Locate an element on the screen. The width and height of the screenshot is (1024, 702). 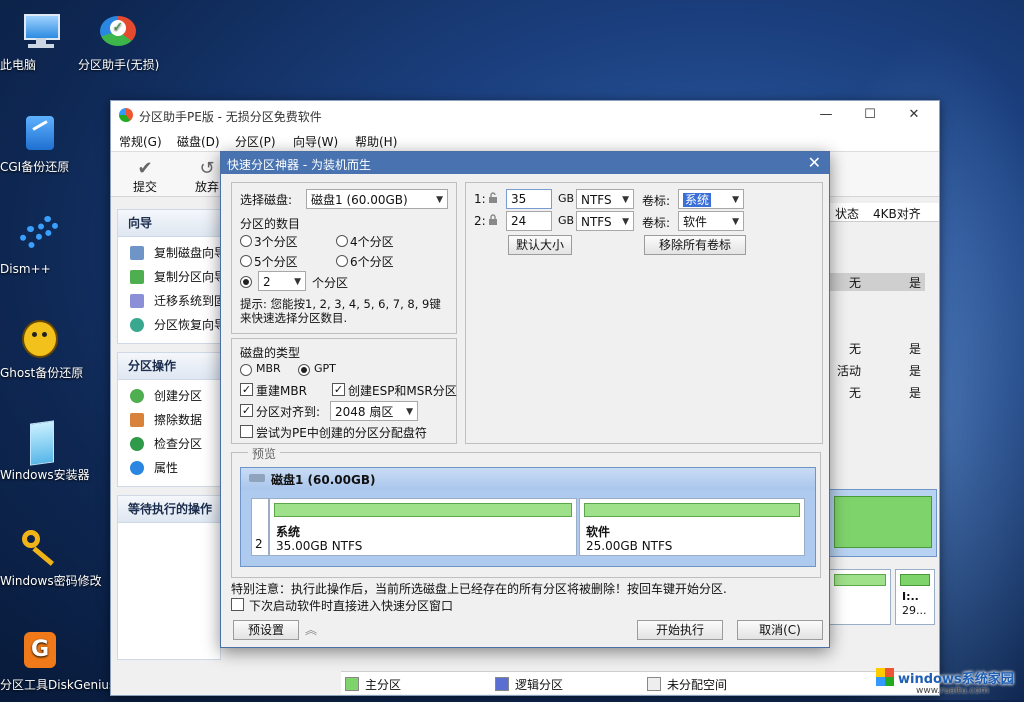
ops-section: 分区操作 创建分区 擦除数据 检查分区 属性 is located at coordinates (169, 419).